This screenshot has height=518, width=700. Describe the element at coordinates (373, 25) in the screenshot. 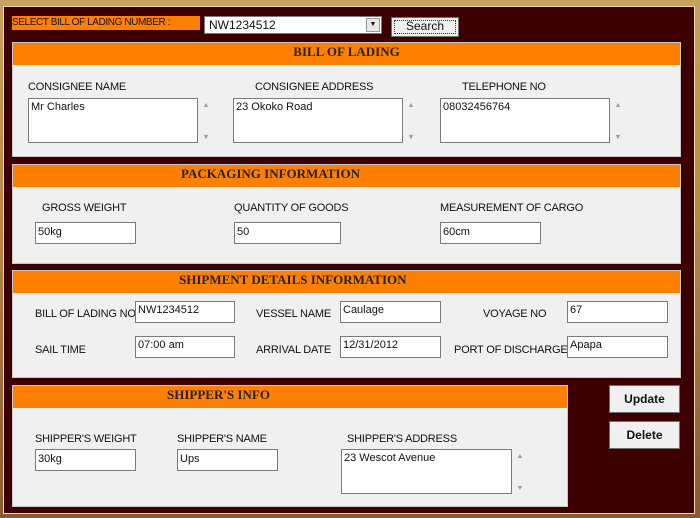

I see `dropdown-arrow-icon: ▼` at that location.